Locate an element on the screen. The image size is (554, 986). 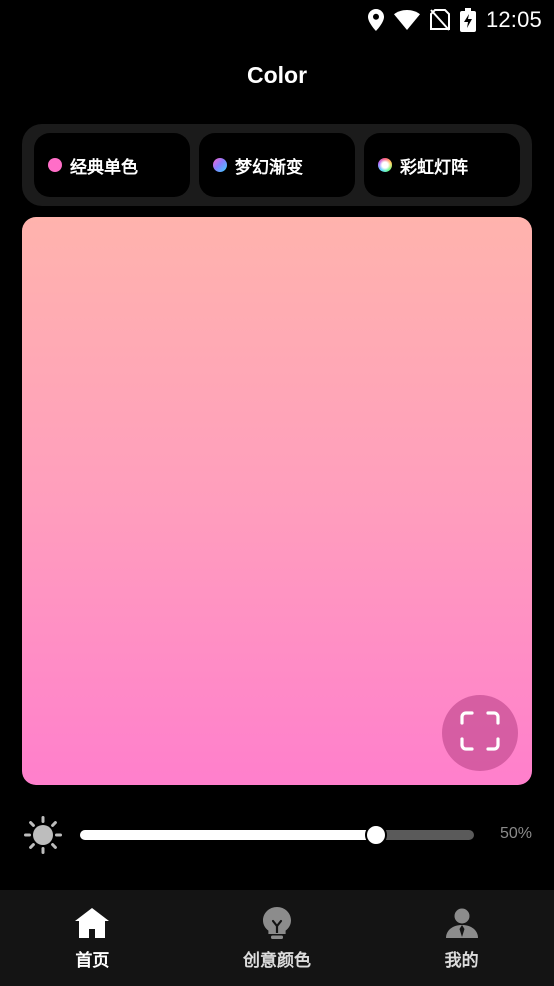
nav-label: 我的 is located at coordinates (461, 961).